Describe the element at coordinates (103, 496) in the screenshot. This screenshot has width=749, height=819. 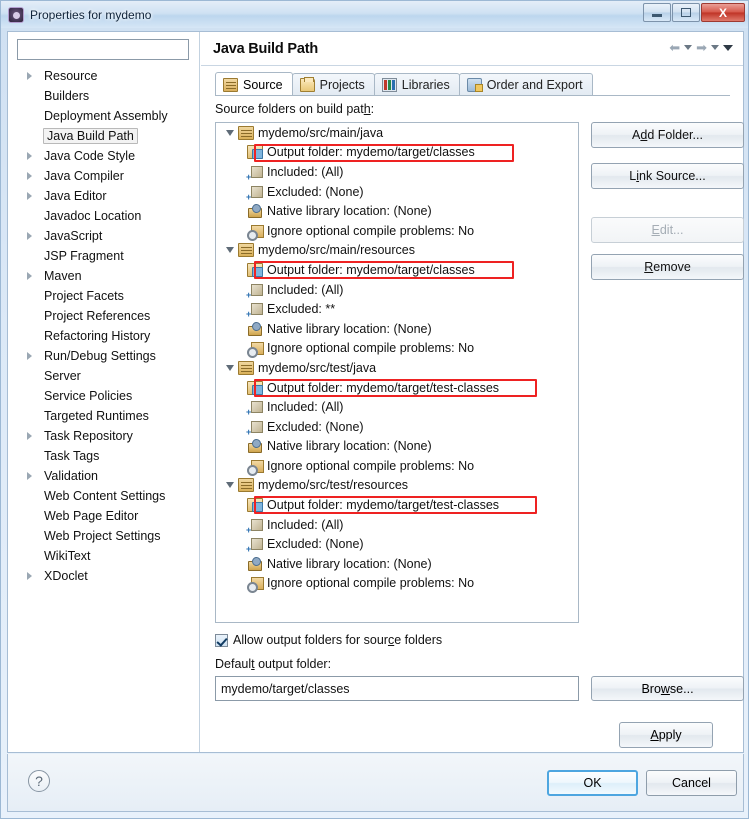
I see `sidebar-item-web-content-settings: Web Content Settings` at that location.